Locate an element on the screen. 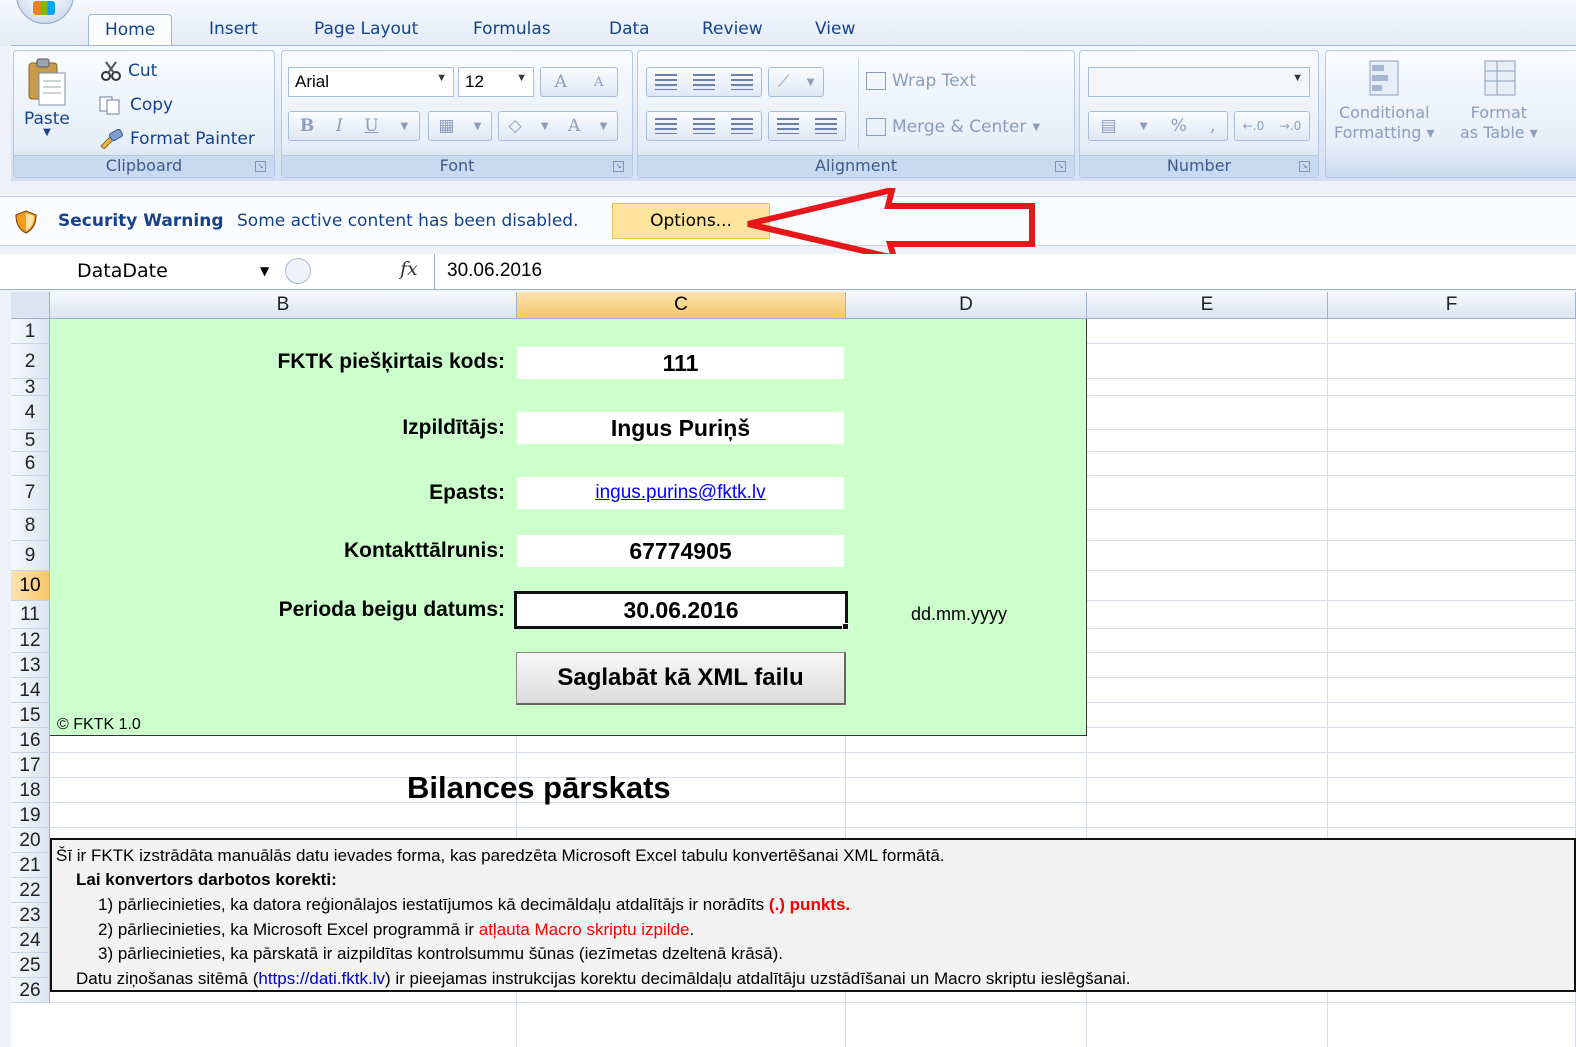 This screenshot has height=1047, width=1576. column-header-c: C is located at coordinates (681, 305).